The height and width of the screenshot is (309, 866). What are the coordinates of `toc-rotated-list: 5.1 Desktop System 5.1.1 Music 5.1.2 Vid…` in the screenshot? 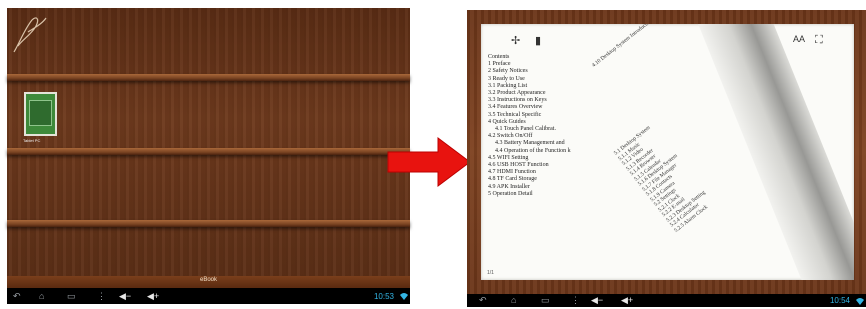 It's located at (664, 178).